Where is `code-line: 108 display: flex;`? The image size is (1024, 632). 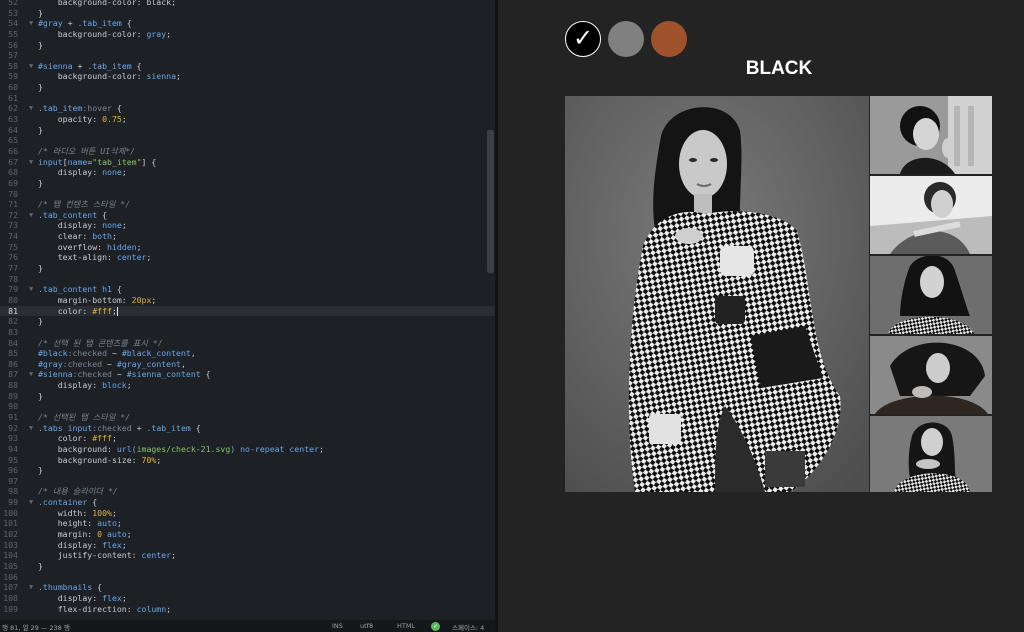
code-line: 108 display: flex; is located at coordinates (248, 598).